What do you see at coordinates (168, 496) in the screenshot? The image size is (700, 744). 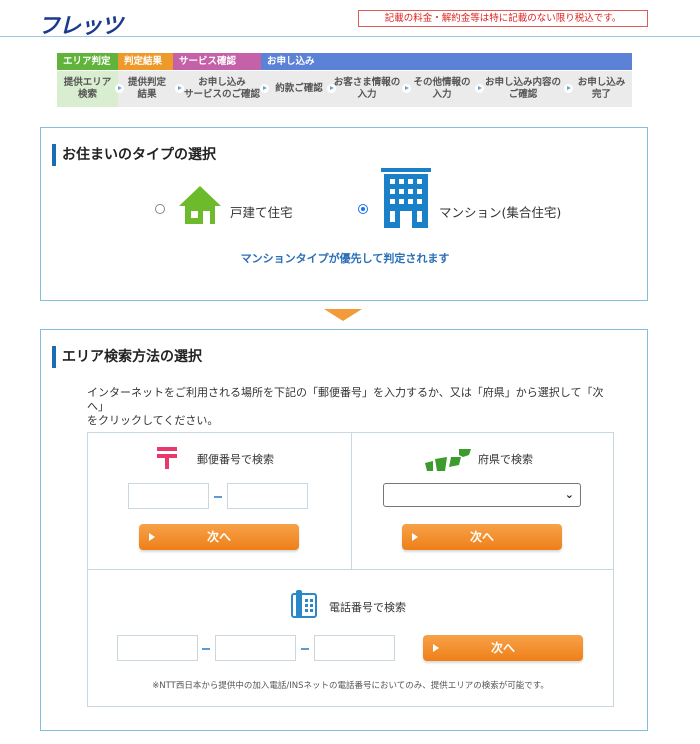 I see `postal-code-first-input` at bounding box center [168, 496].